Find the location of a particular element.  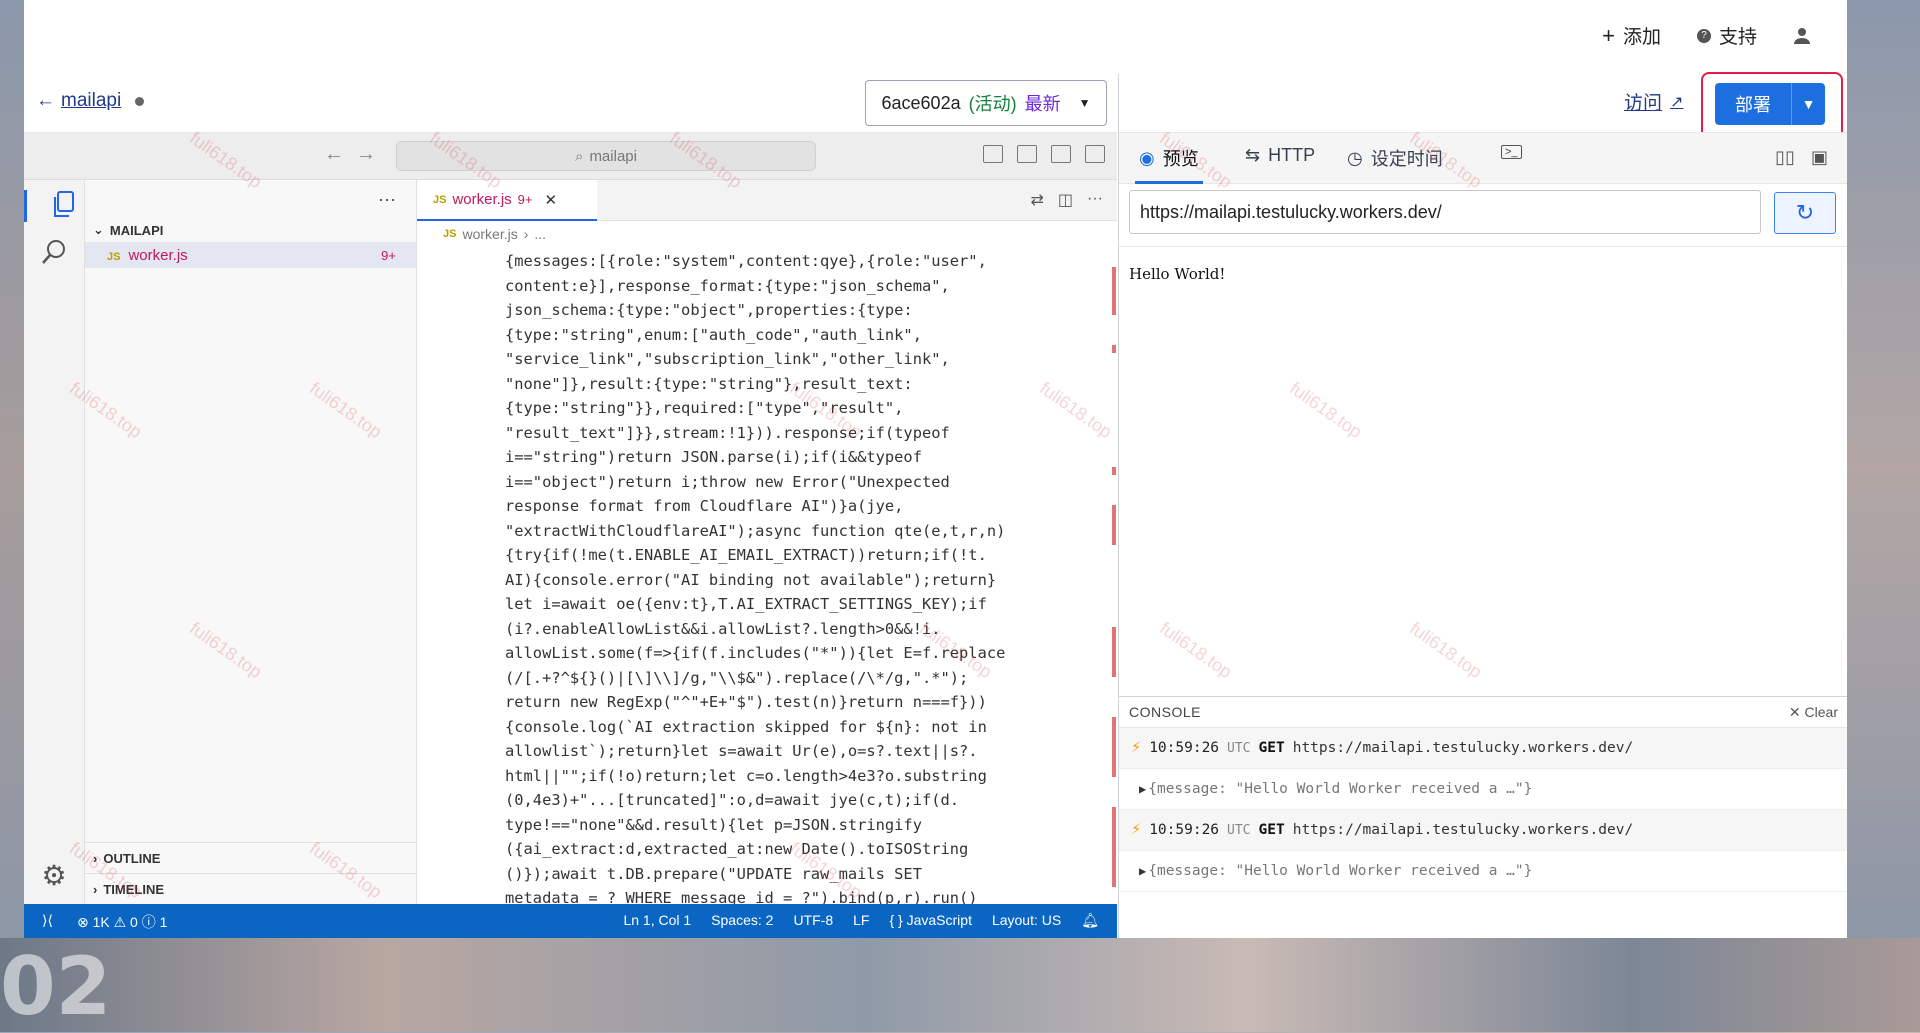

chat-feedback-icon: ▣ is located at coordinates (1819, 157).